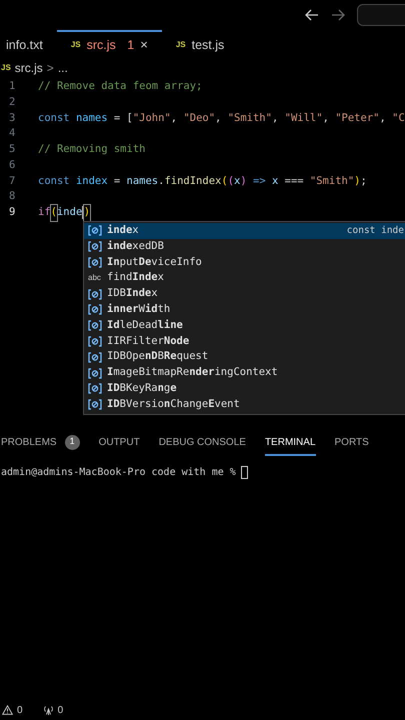  I want to click on code-token: = [, so click(122, 118).